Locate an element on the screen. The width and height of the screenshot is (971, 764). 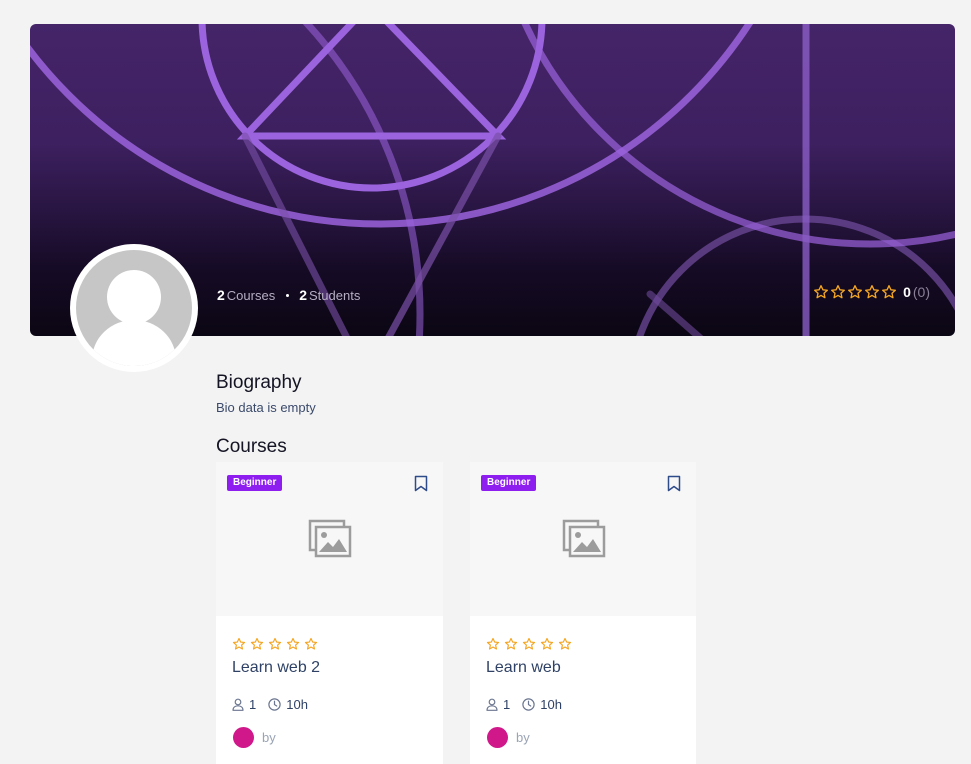
instructor-avatar is located at coordinates (134, 308).